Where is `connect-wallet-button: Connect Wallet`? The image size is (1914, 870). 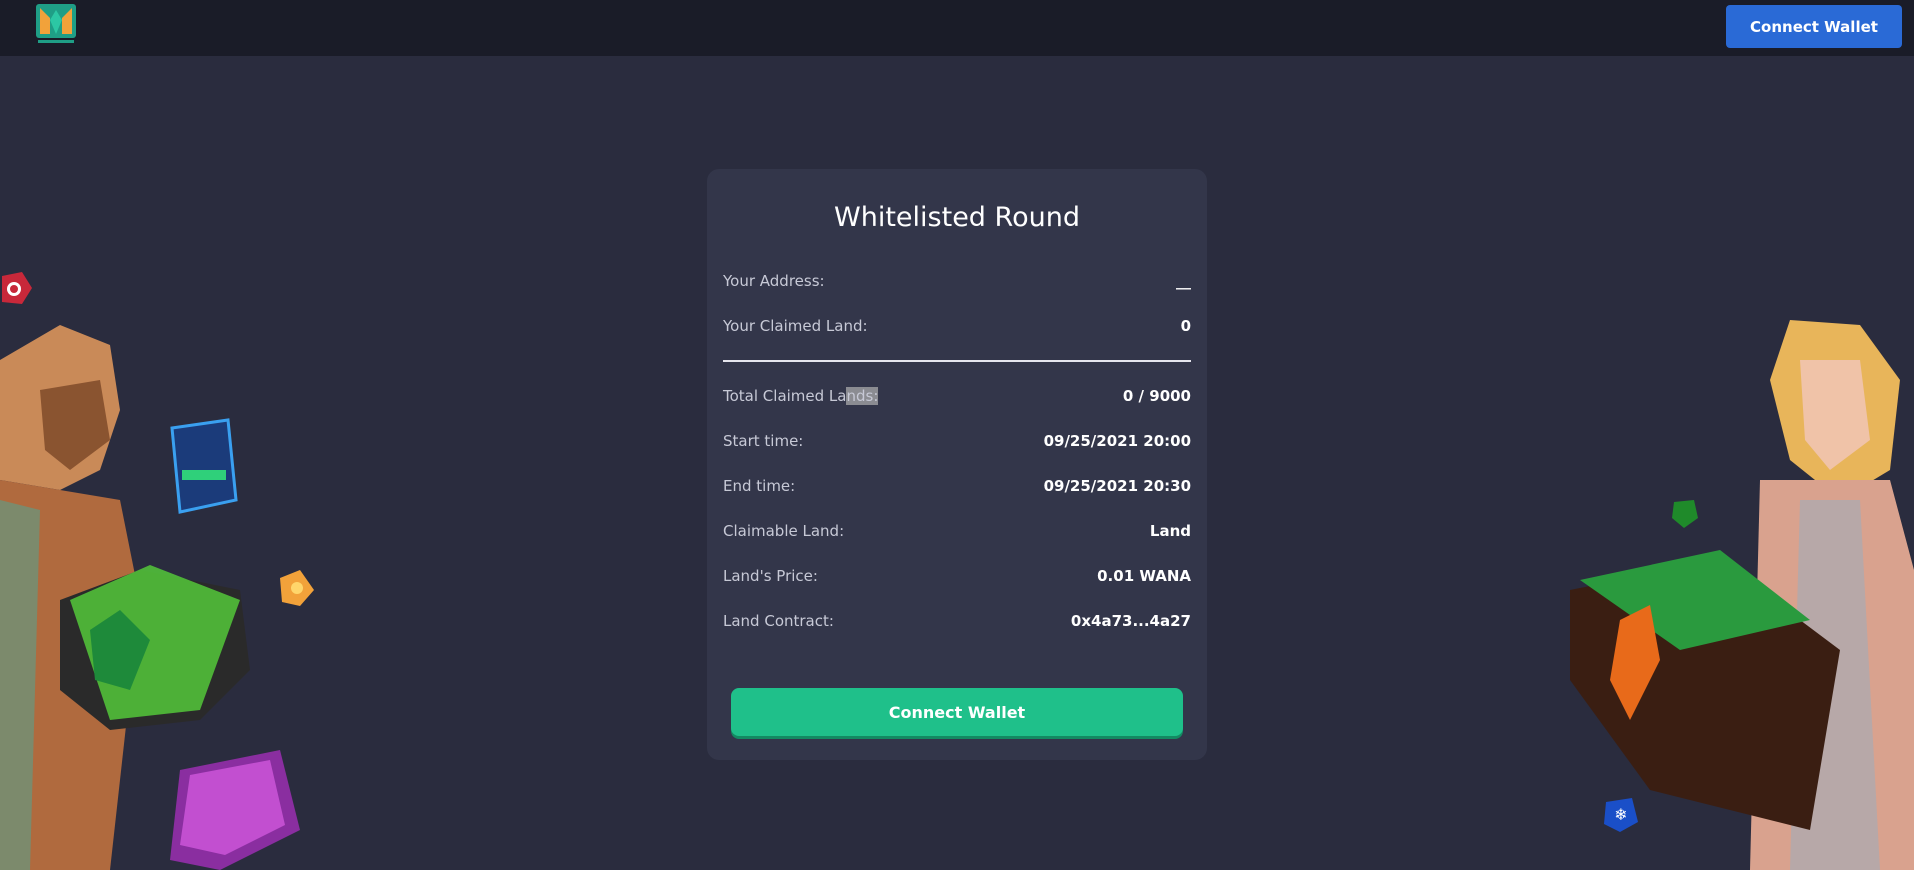 connect-wallet-button: Connect Wallet is located at coordinates (1814, 26).